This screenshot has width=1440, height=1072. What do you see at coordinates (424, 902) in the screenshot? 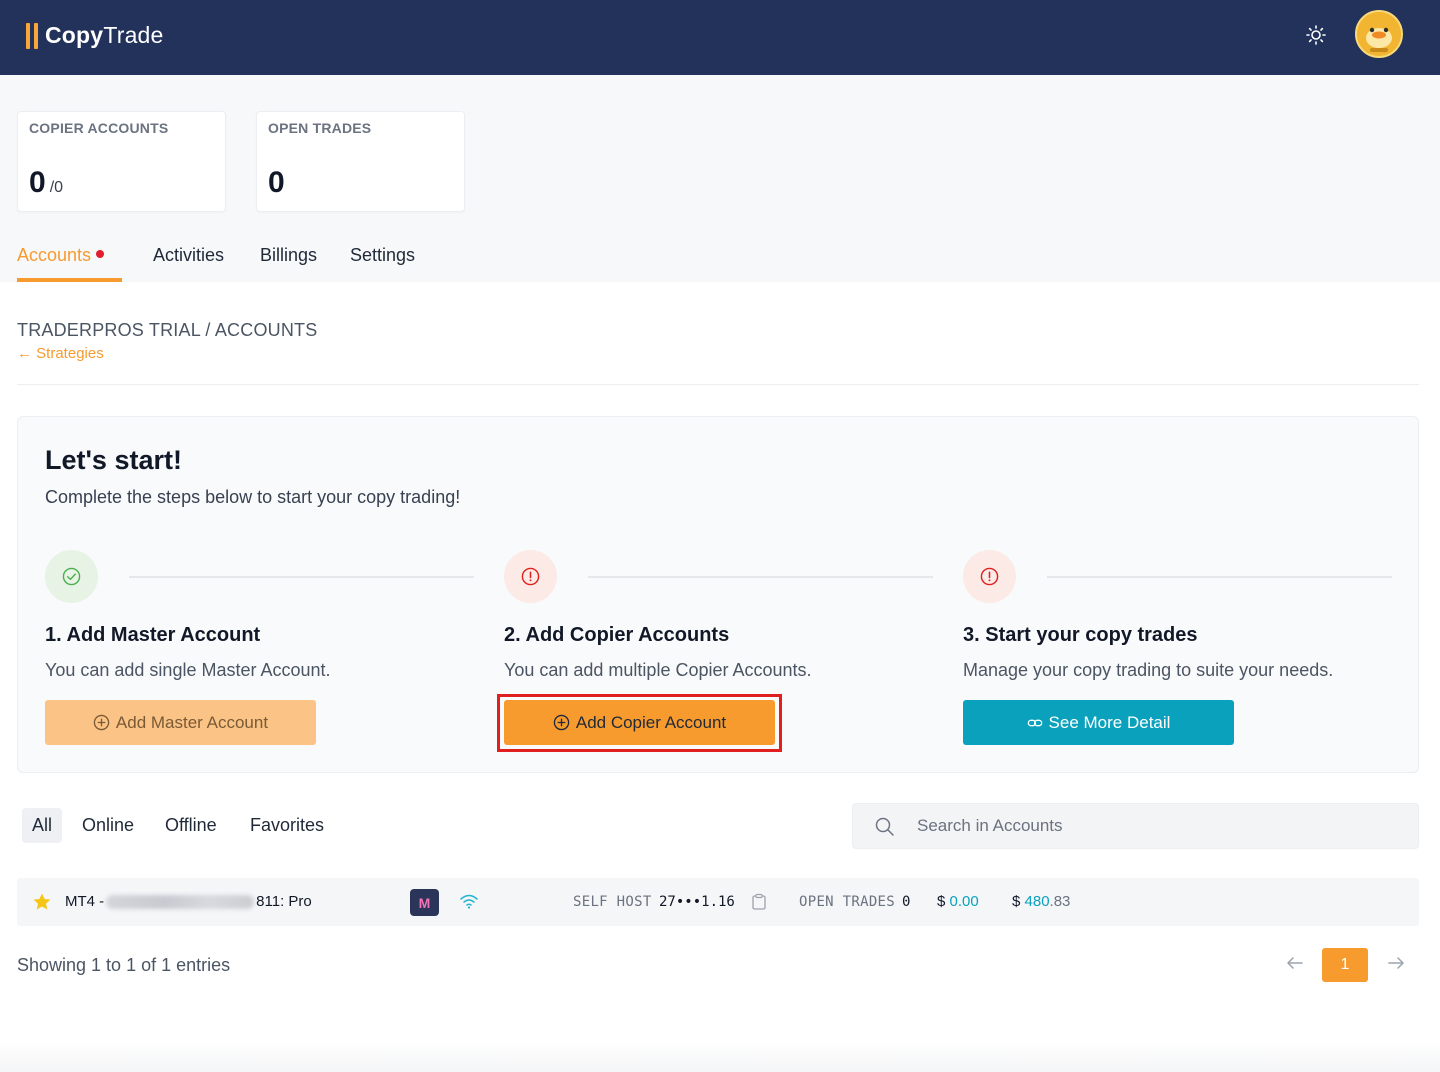
I see `platform-badge: M` at bounding box center [424, 902].